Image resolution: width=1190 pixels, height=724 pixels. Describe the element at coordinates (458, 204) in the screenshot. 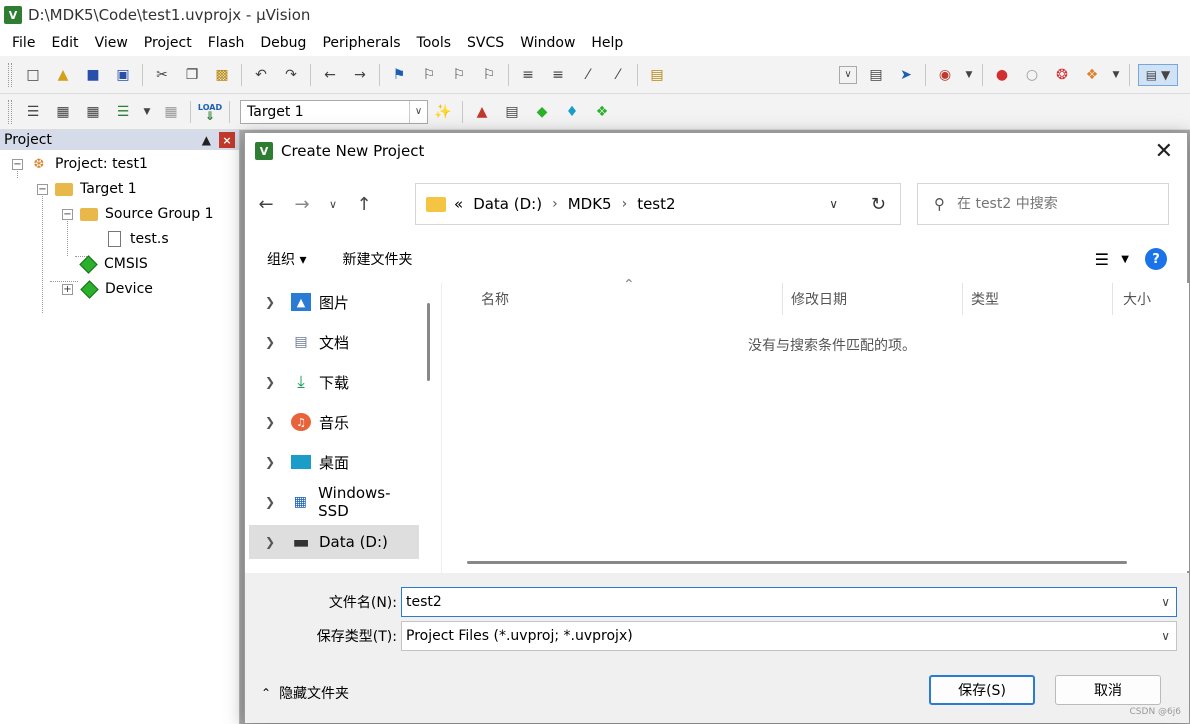

I see `breadcrumb-overflow: «` at that location.